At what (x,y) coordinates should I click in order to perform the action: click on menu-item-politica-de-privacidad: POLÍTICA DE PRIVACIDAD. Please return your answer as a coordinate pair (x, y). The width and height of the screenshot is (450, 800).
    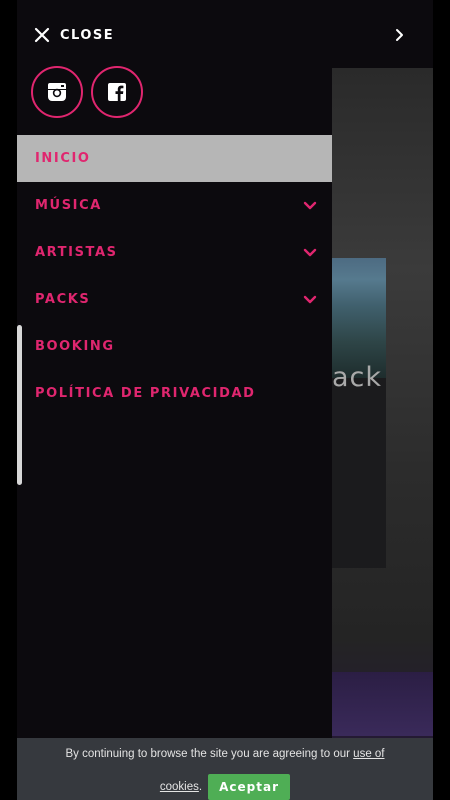
    Looking at the image, I should click on (174, 393).